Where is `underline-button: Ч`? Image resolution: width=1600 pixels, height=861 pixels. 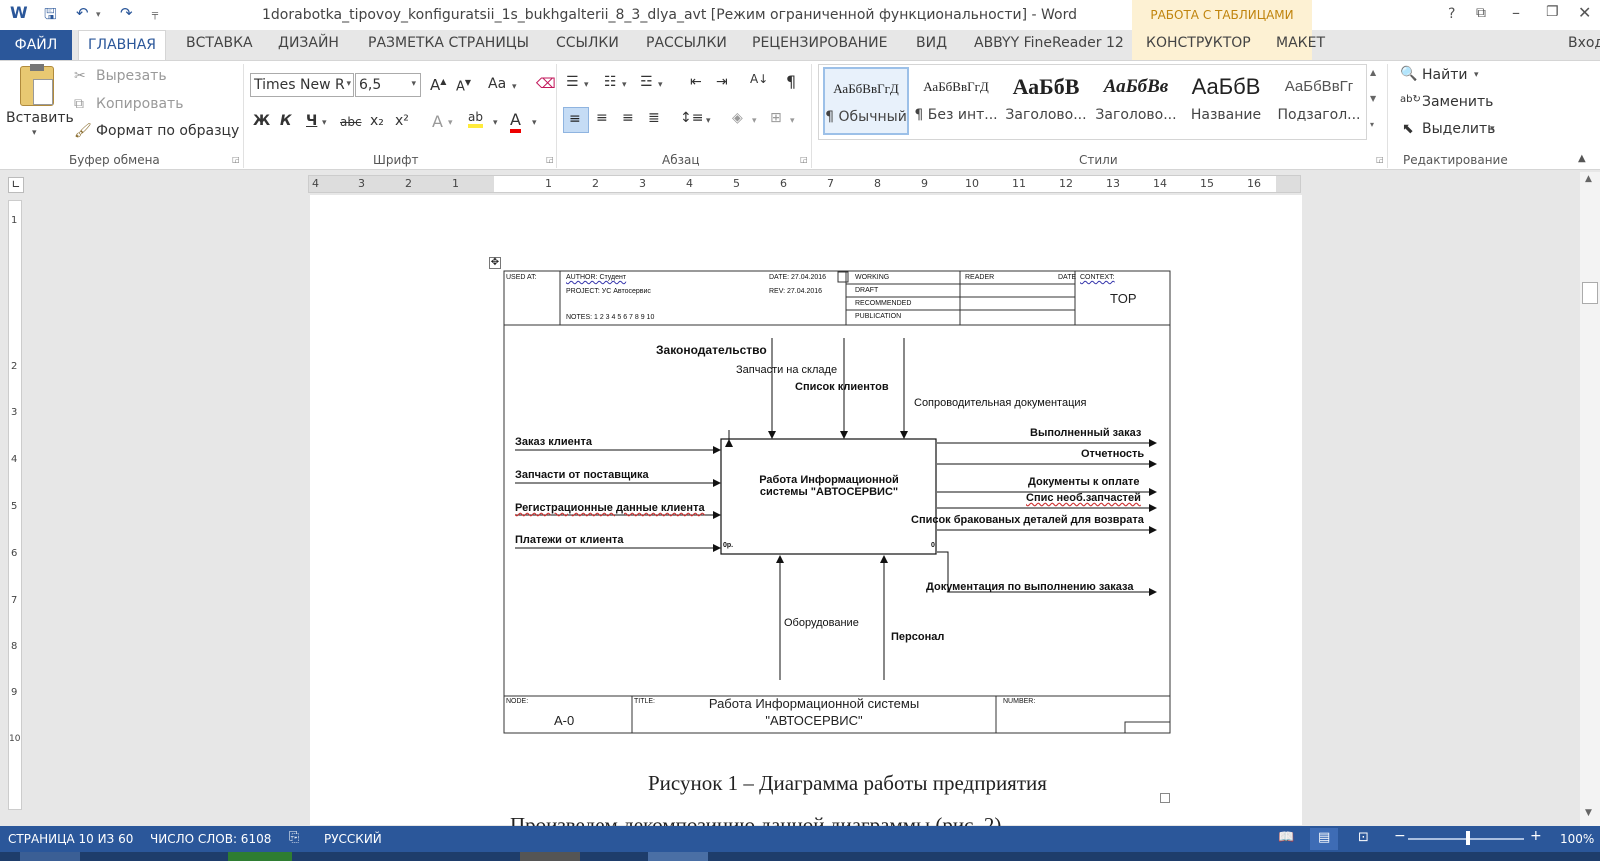 underline-button: Ч is located at coordinates (311, 121).